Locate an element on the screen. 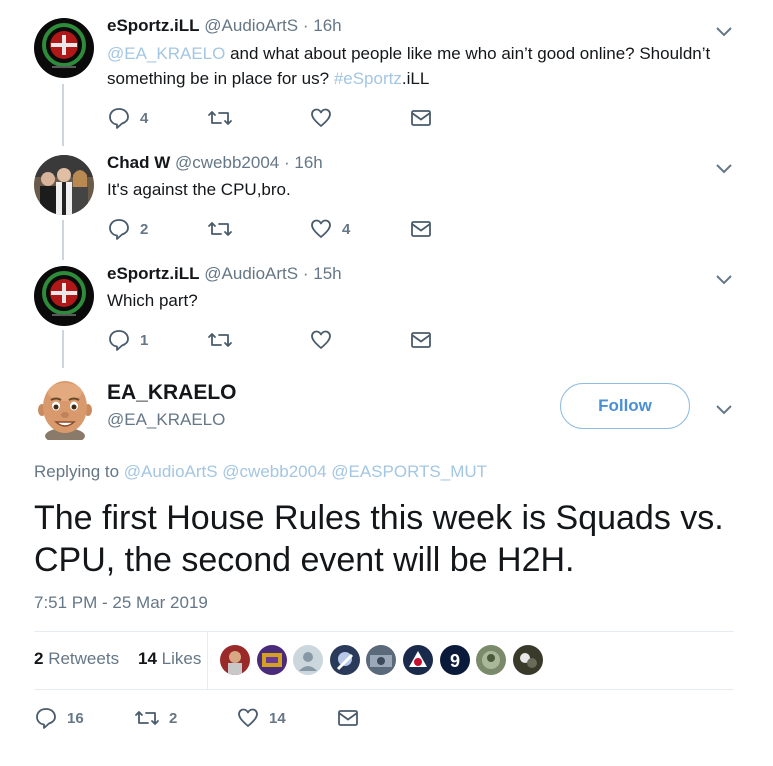 Image resolution: width=773 pixels, height=766 pixels. tweet-header: eSportz.iLL @AudioArtS · 15h is located at coordinates (224, 274).